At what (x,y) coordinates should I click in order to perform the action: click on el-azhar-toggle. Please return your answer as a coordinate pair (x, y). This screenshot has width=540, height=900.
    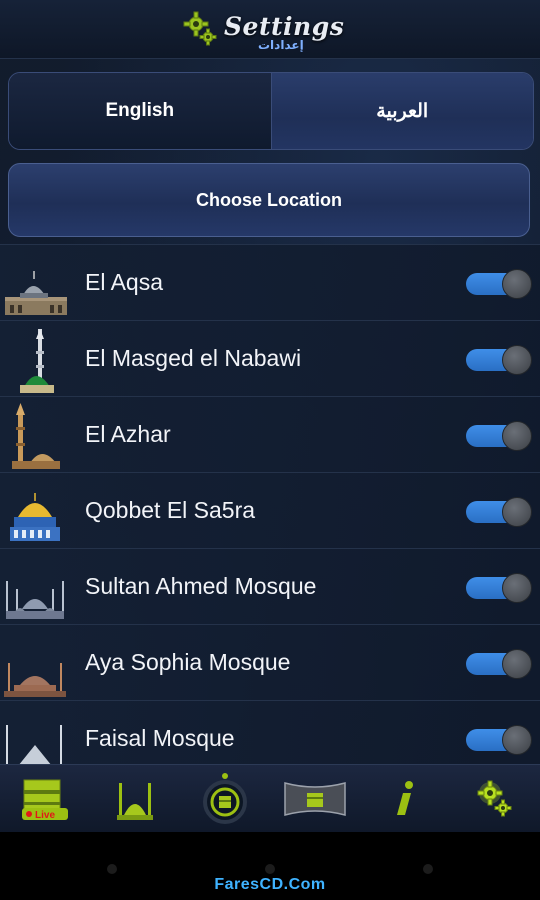
    Looking at the image, I should click on (499, 436).